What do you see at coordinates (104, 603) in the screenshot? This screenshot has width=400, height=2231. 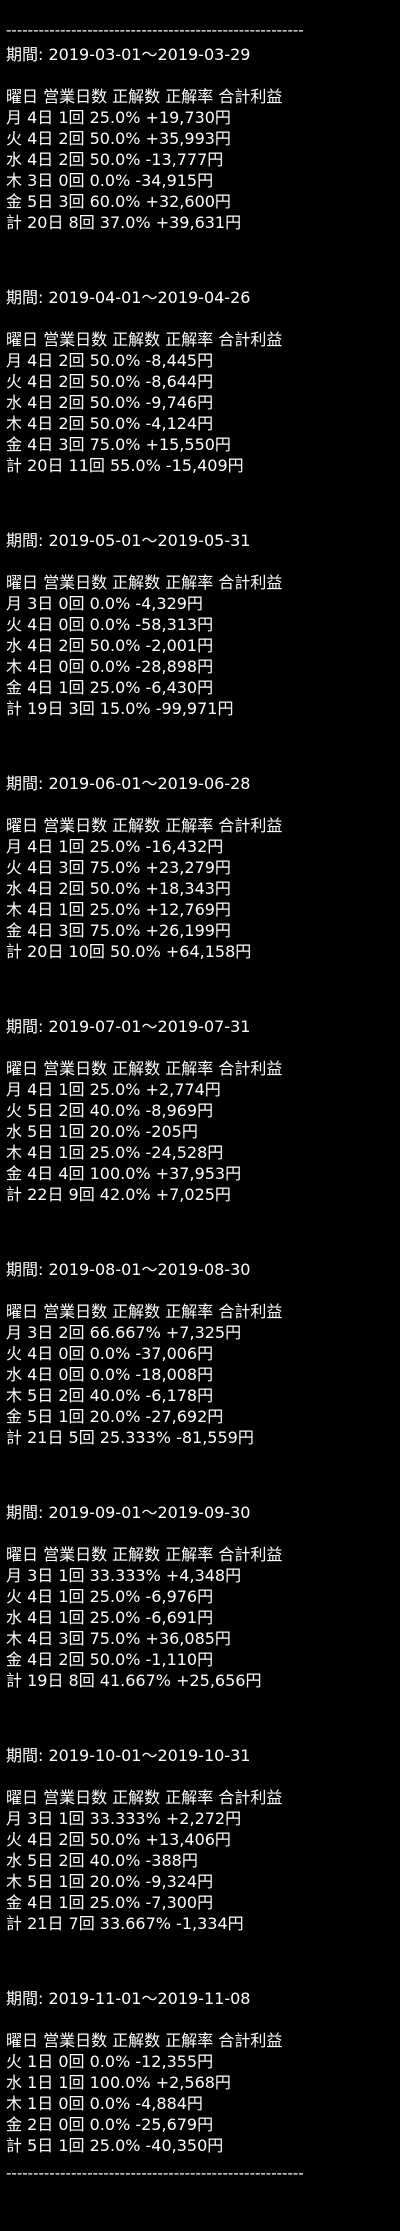 I see `weekday-row: 月 3日 0回 0.0% -4,329円` at bounding box center [104, 603].